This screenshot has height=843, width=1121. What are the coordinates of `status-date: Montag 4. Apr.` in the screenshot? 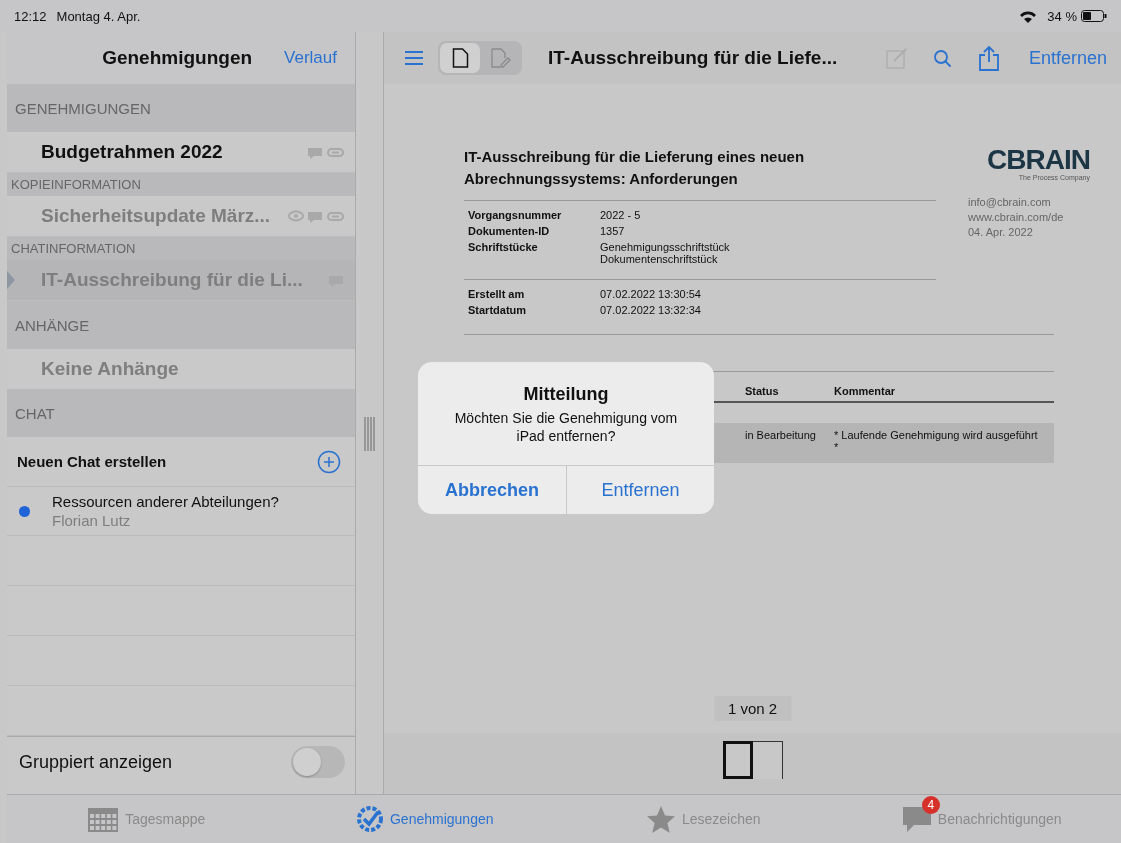 It's located at (98, 16).